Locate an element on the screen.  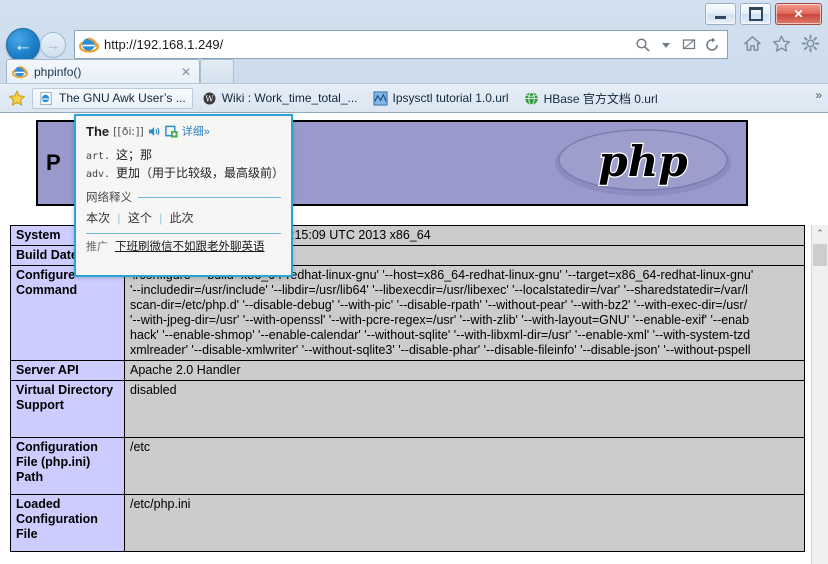
table-row: Configuration File (php.ini) Path /etc is located at coordinates (407, 466).